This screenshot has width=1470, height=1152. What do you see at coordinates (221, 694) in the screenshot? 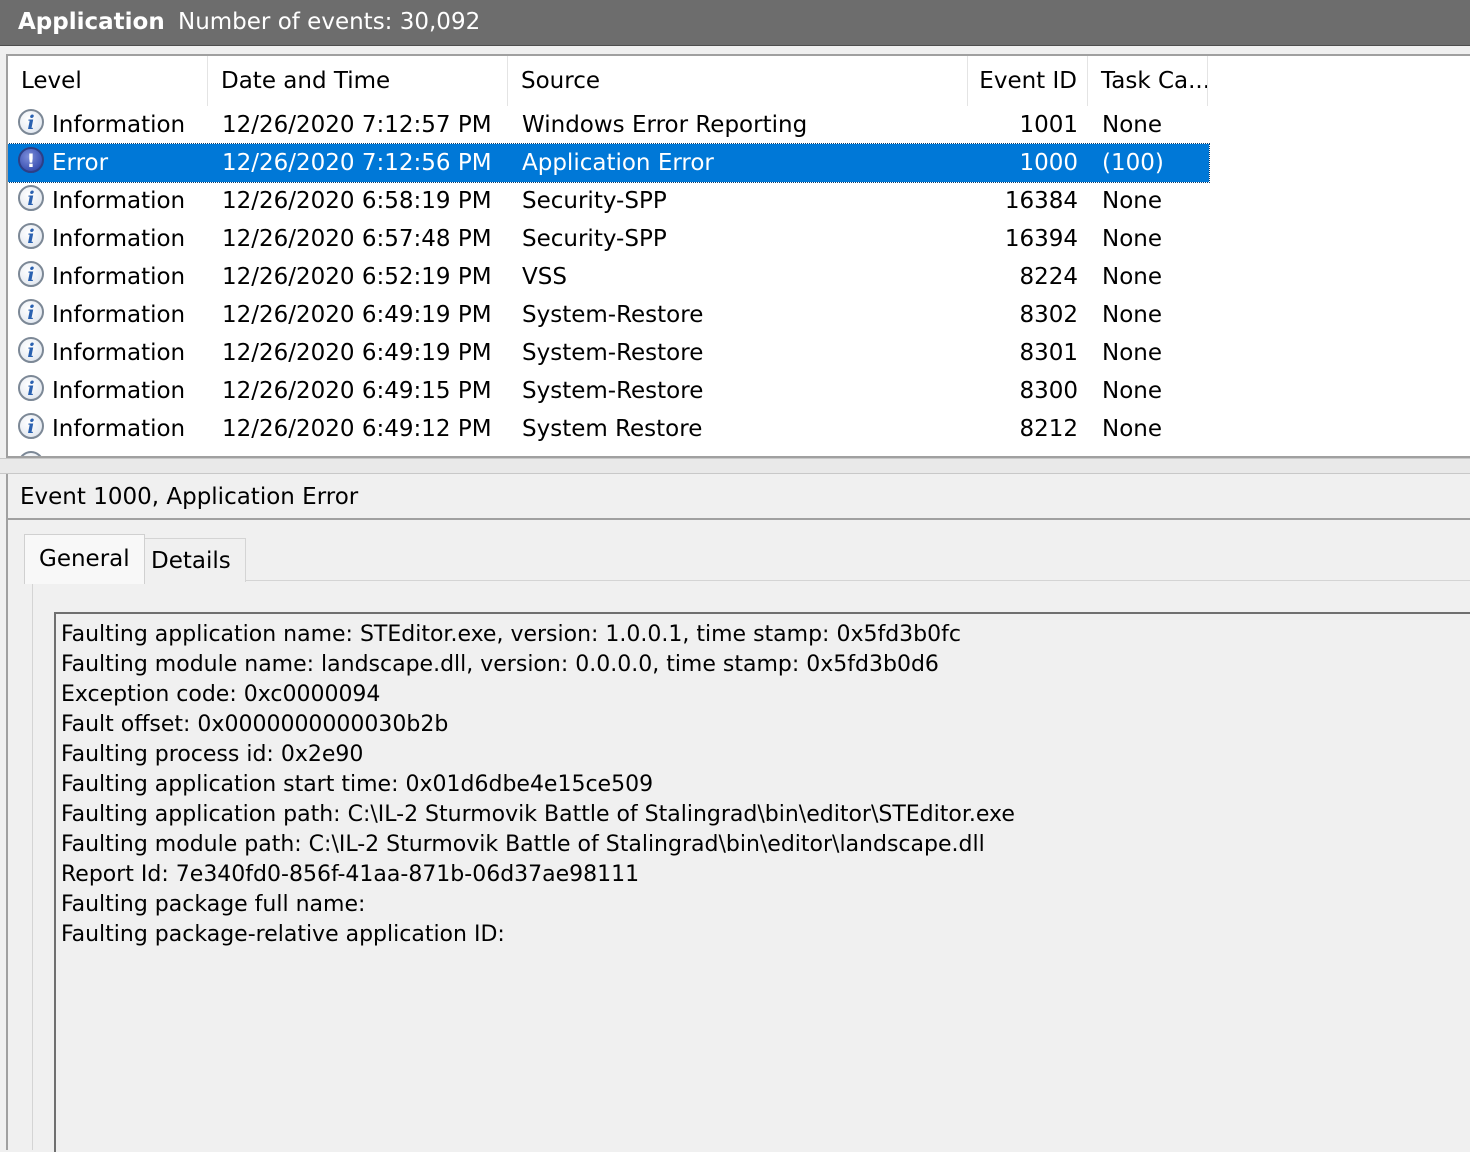
I see `description-line: Exception code: 0xc0000094` at bounding box center [221, 694].